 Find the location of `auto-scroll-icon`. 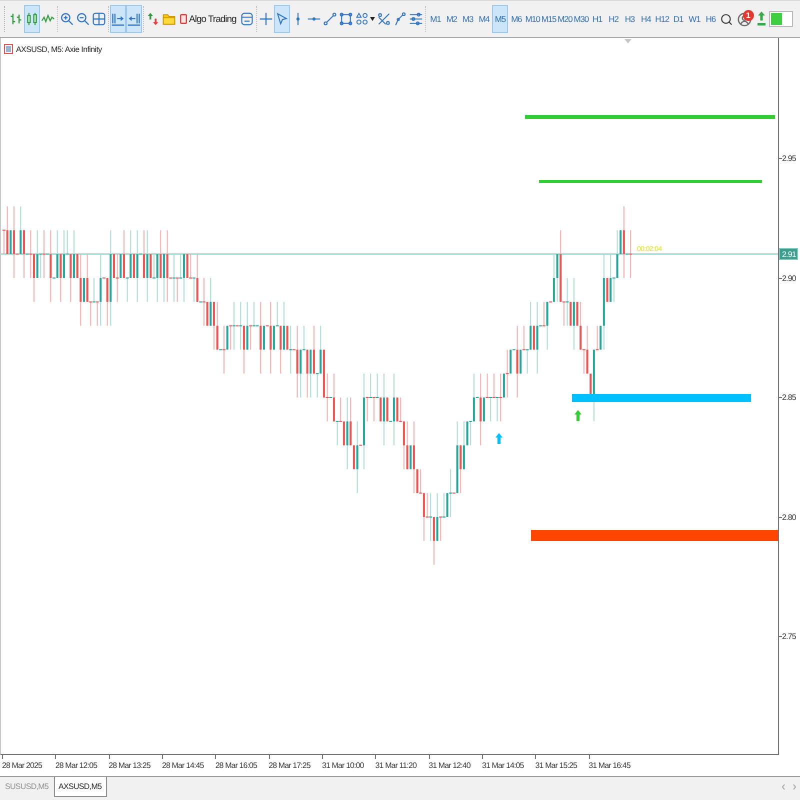

auto-scroll-icon is located at coordinates (134, 19).